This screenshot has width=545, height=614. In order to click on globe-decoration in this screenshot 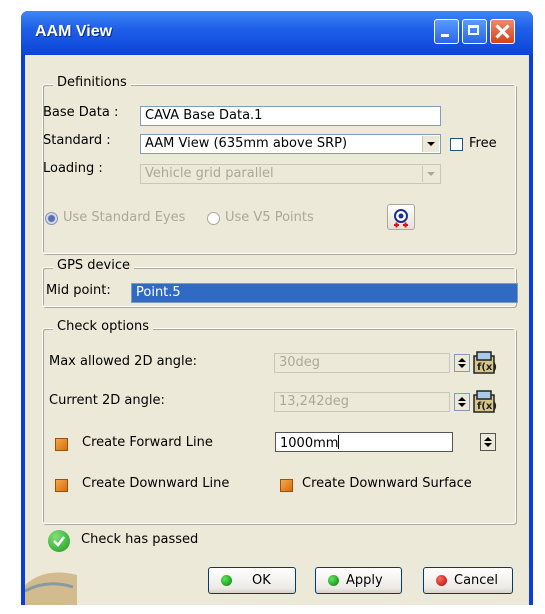, I will do `click(54, 575)`.